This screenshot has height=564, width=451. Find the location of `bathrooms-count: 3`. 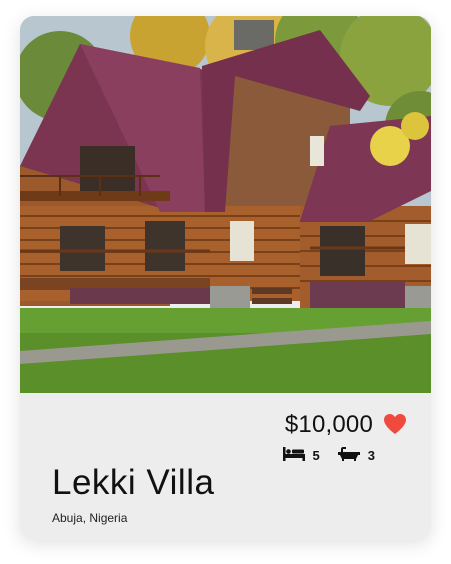

bathrooms-count: 3 is located at coordinates (371, 455).